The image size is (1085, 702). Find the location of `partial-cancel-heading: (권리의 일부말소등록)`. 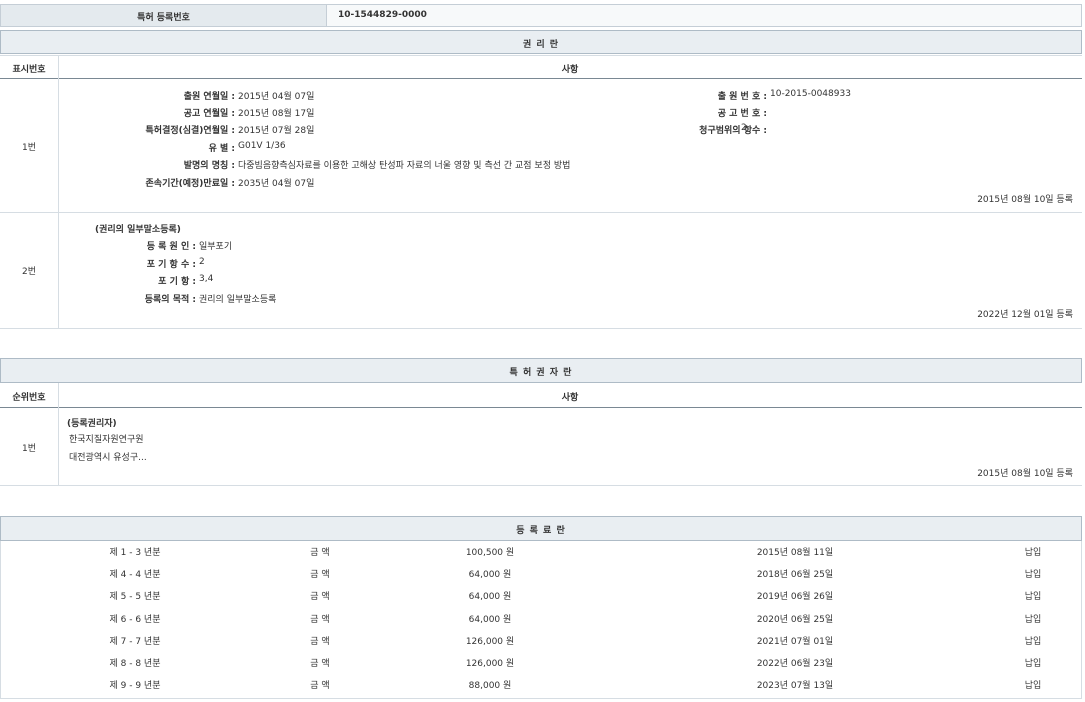

partial-cancel-heading: (권리의 일부말소등록) is located at coordinates (138, 228).